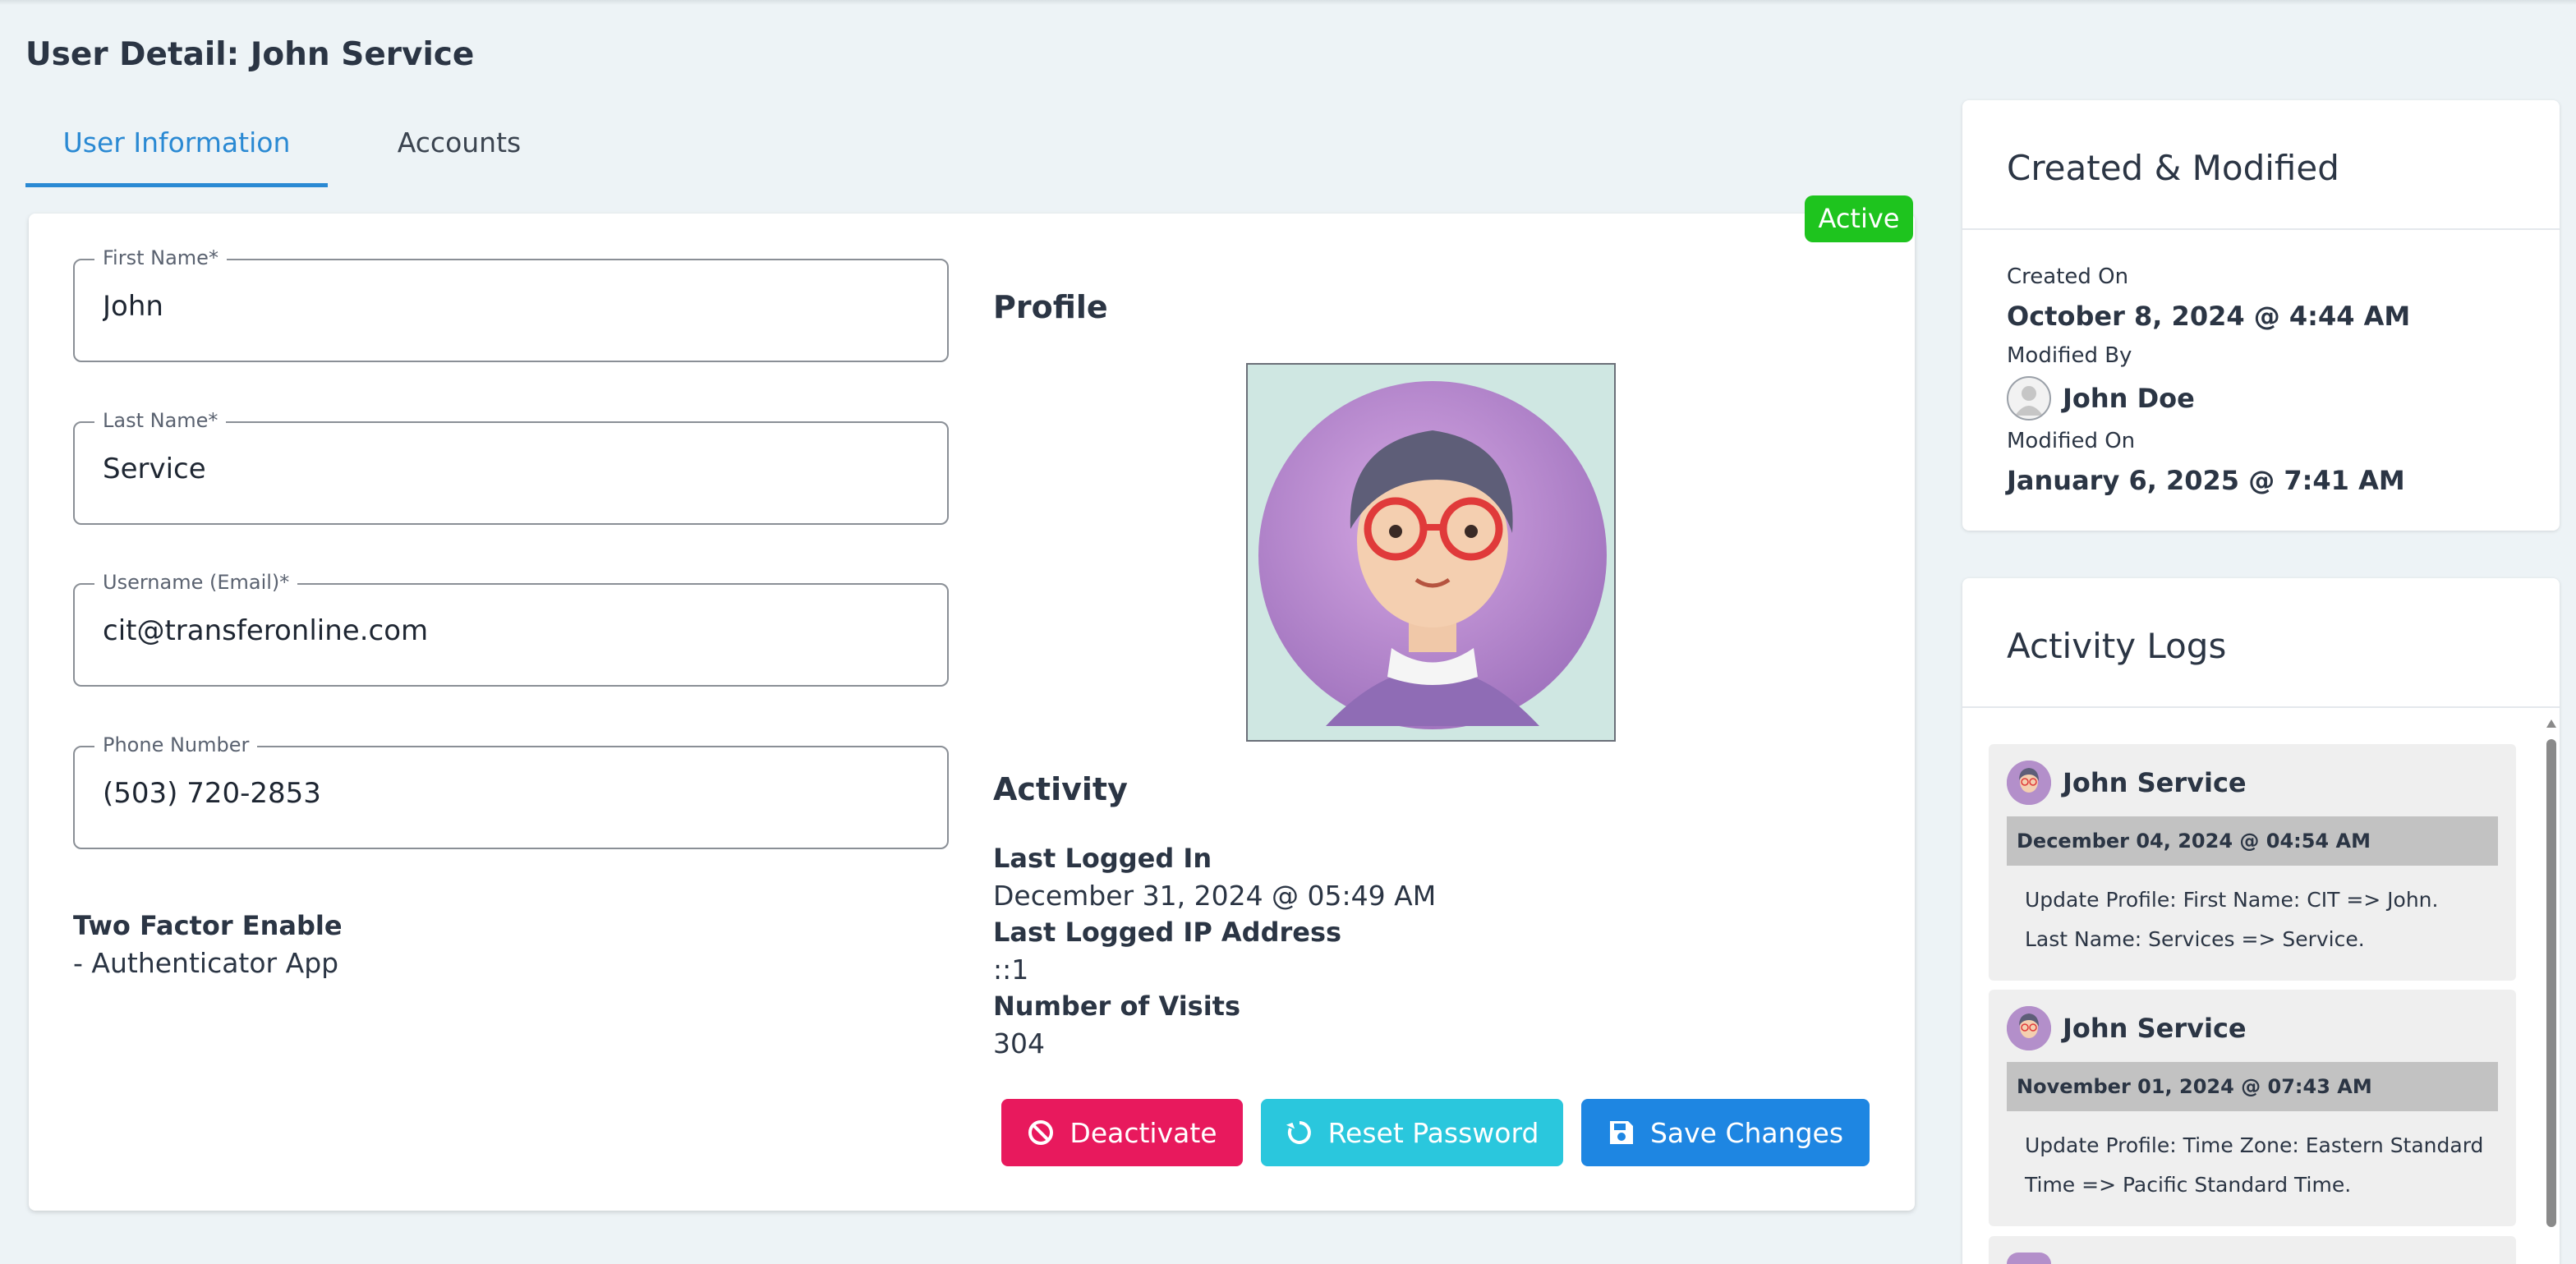 This screenshot has height=1264, width=2576. I want to click on last-ip-label: Last Logged IP Address, so click(1167, 932).